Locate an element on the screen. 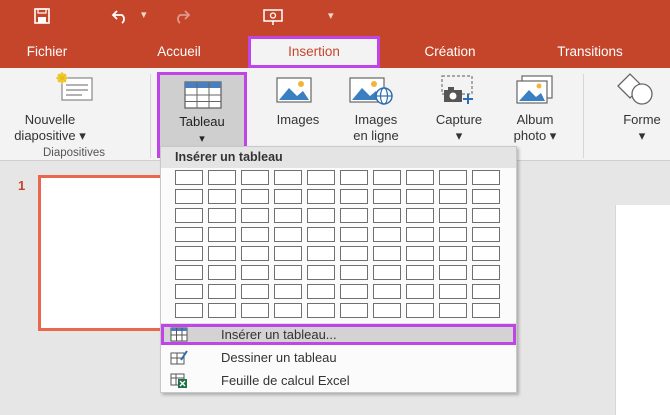 The image size is (670, 415). photo-album-button: Album photo ▾ is located at coordinates (535, 109).